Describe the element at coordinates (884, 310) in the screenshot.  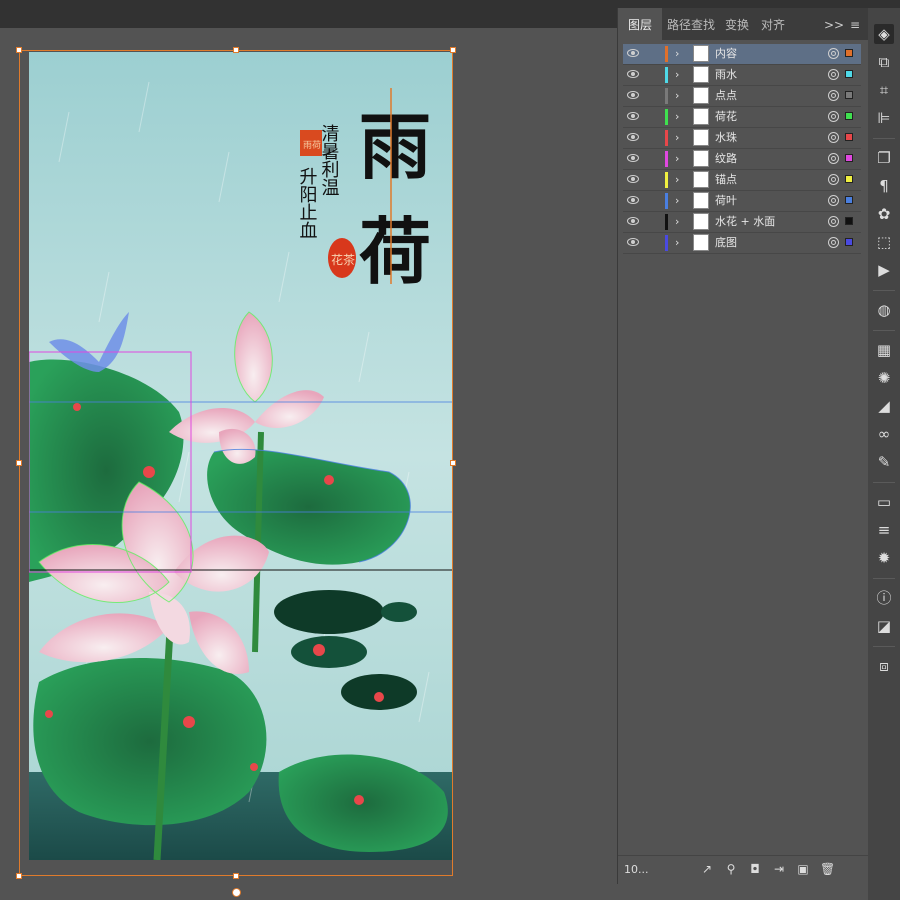
I see `pathfinder-icon: ◍` at that location.